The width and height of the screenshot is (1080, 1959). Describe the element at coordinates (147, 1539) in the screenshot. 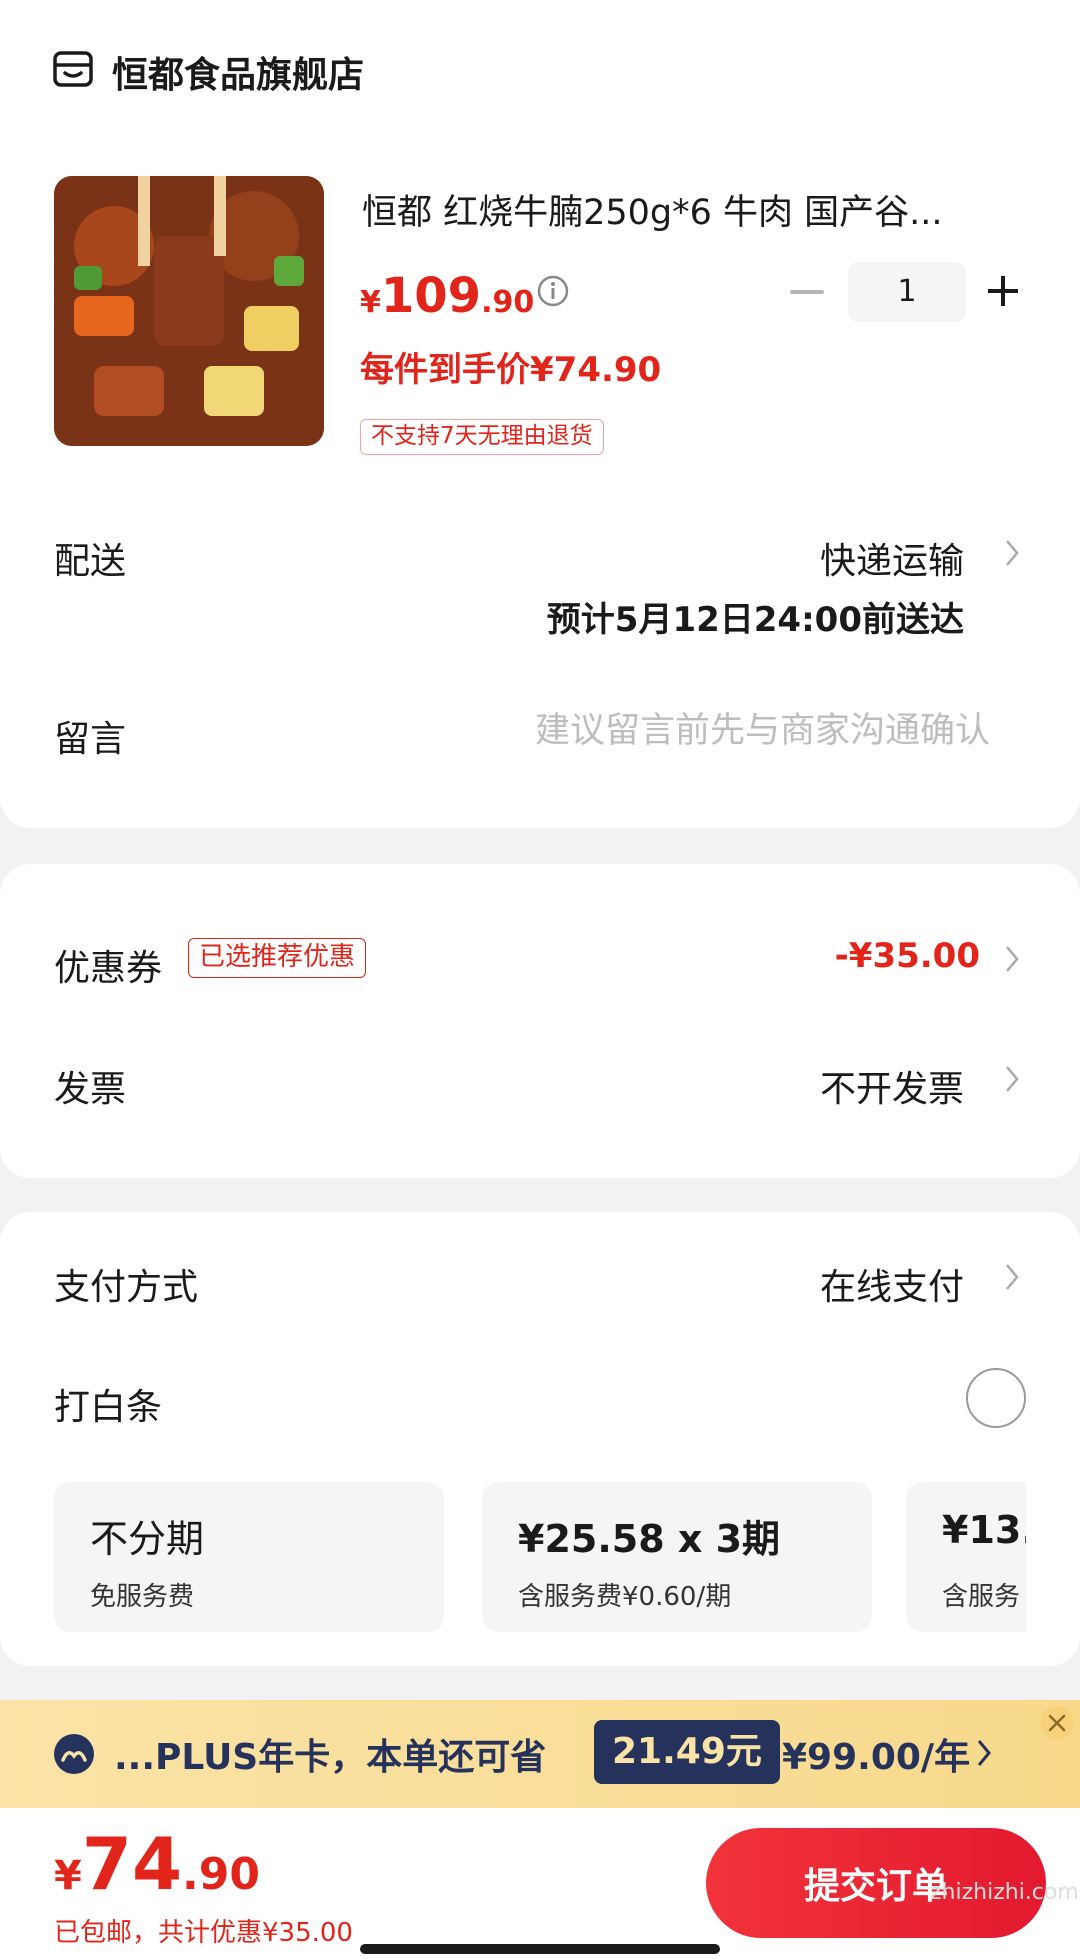

I see `plan-amount: 不分期` at that location.